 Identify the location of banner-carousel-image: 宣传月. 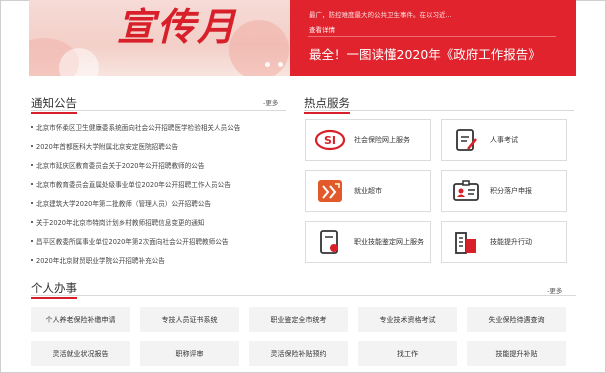
(159, 38).